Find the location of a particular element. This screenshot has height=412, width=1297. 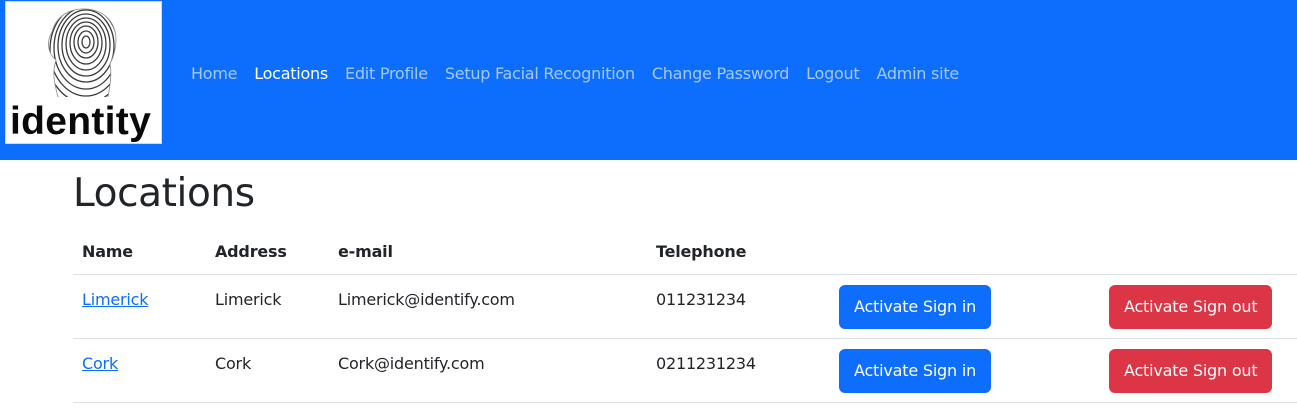

cell-name: Cork is located at coordinates (139, 370).